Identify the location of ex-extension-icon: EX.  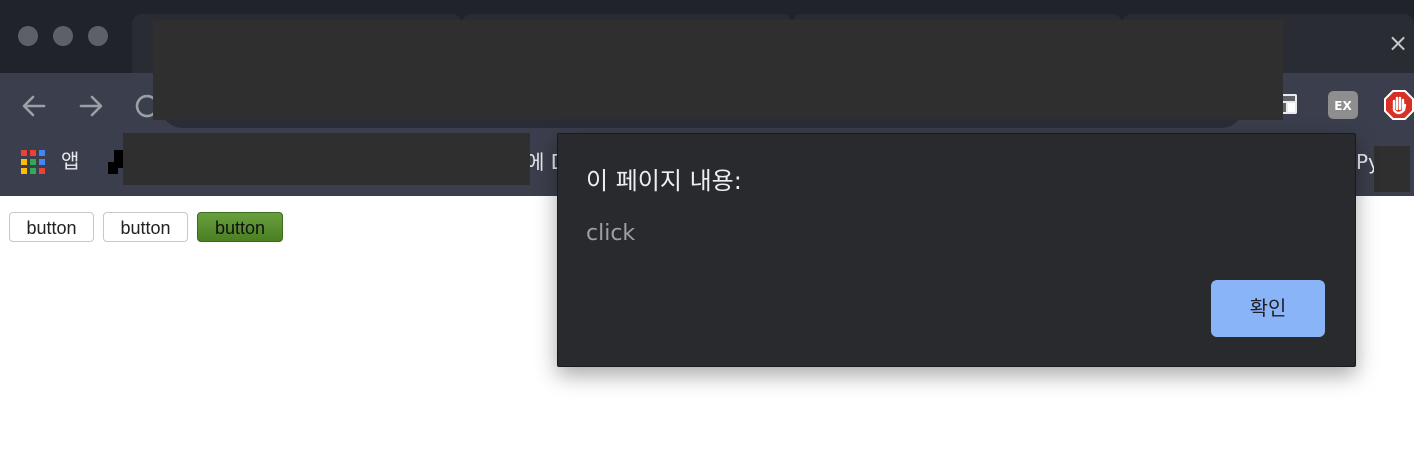
(1343, 105).